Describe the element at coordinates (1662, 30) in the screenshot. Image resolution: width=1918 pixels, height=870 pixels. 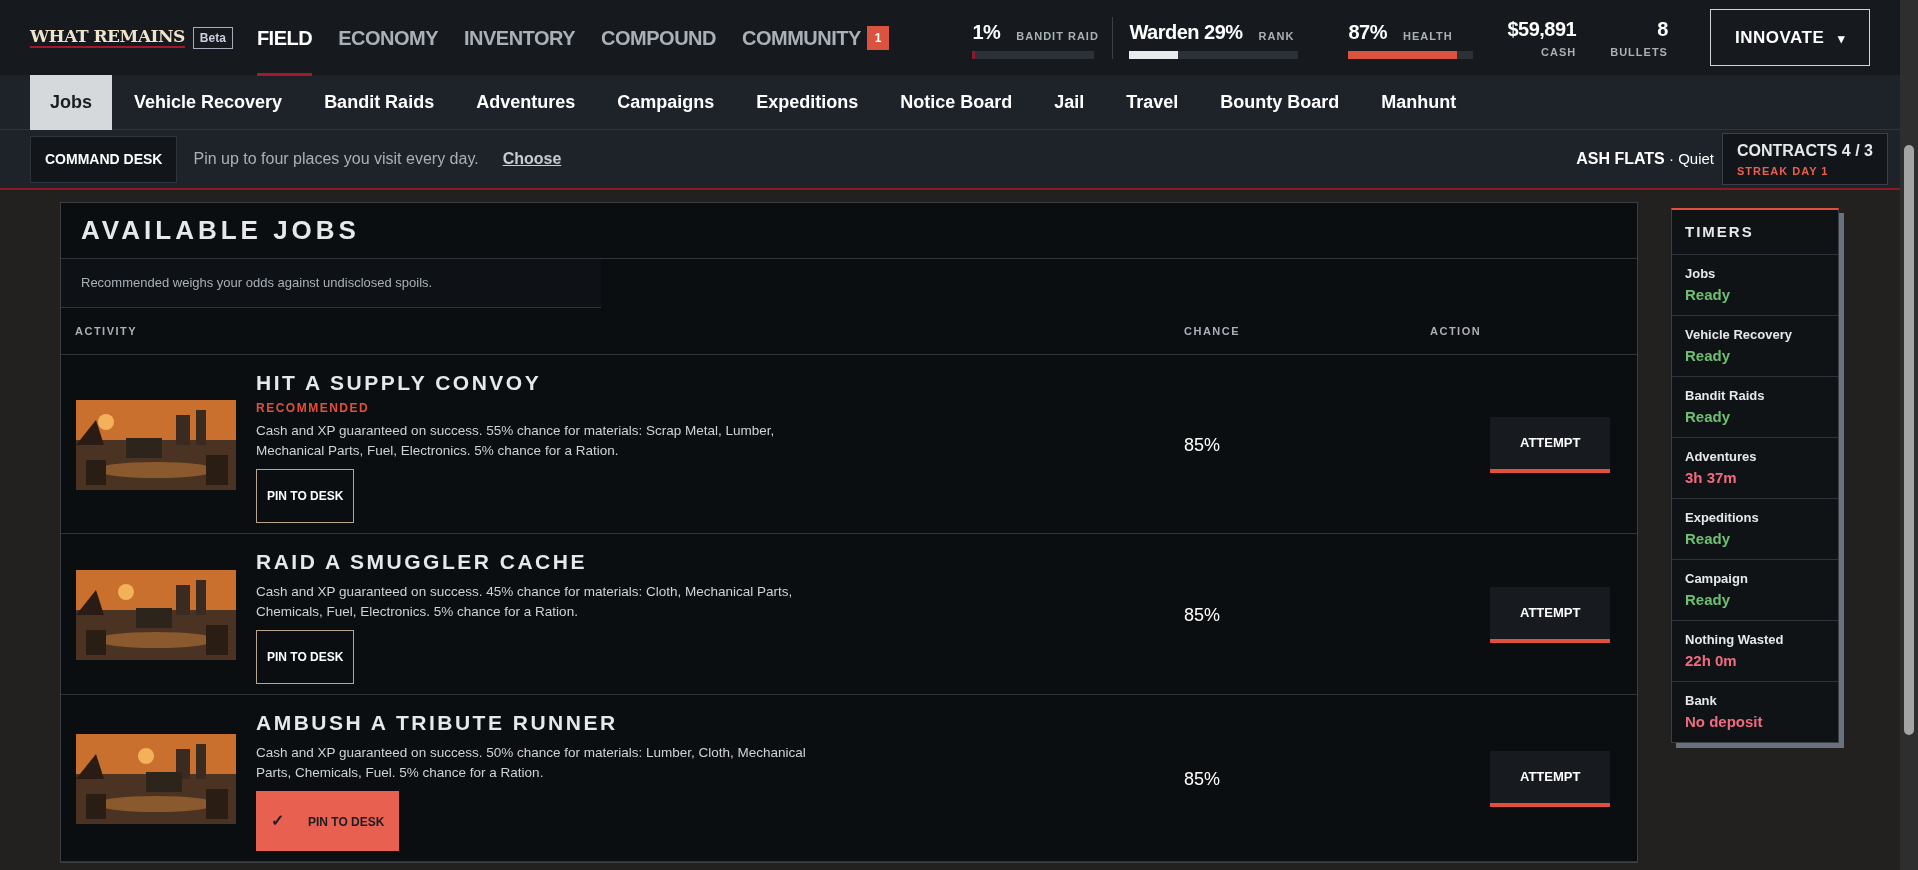
I see `stat-value: 8` at that location.